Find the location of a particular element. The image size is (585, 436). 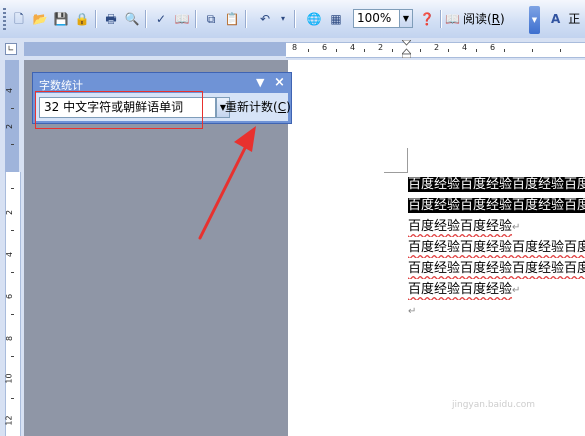

watermark-text: Bai 经验 is located at coordinates (489, 386).